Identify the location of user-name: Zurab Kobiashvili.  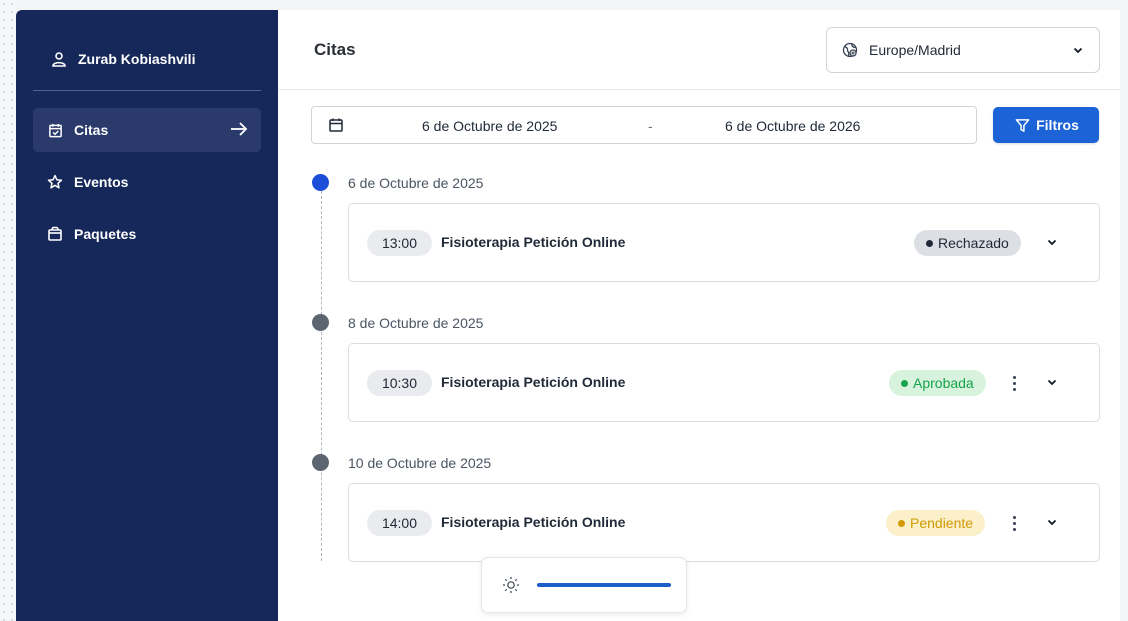
(137, 59).